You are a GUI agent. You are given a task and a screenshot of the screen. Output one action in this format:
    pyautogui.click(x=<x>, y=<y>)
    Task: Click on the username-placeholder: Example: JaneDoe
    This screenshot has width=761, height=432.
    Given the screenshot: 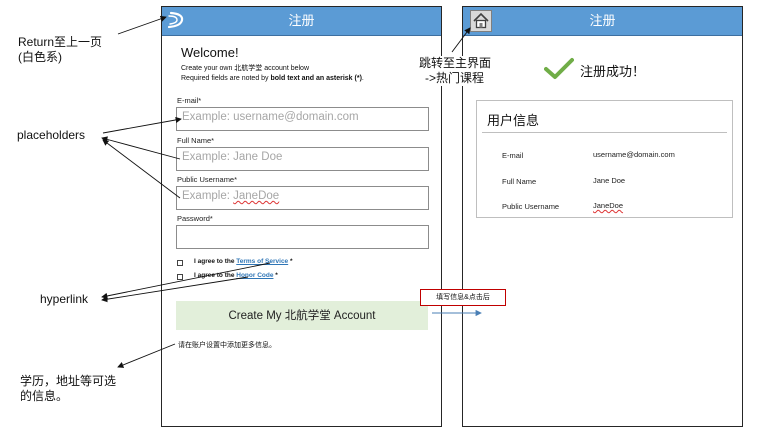 What is the action you would take?
    pyautogui.click(x=230, y=196)
    